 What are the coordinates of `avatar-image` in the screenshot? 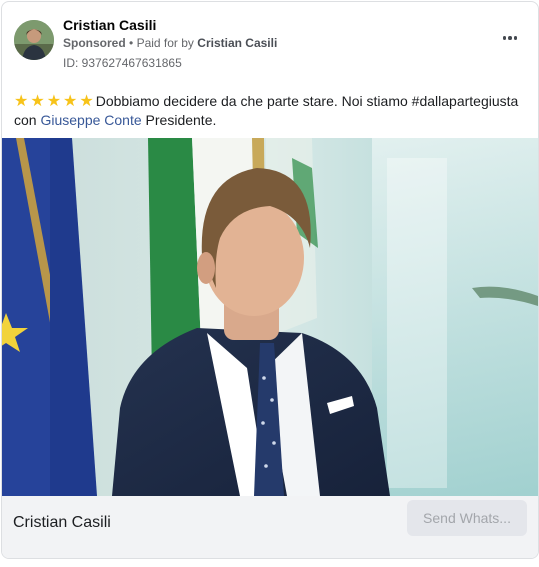 It's located at (34, 40).